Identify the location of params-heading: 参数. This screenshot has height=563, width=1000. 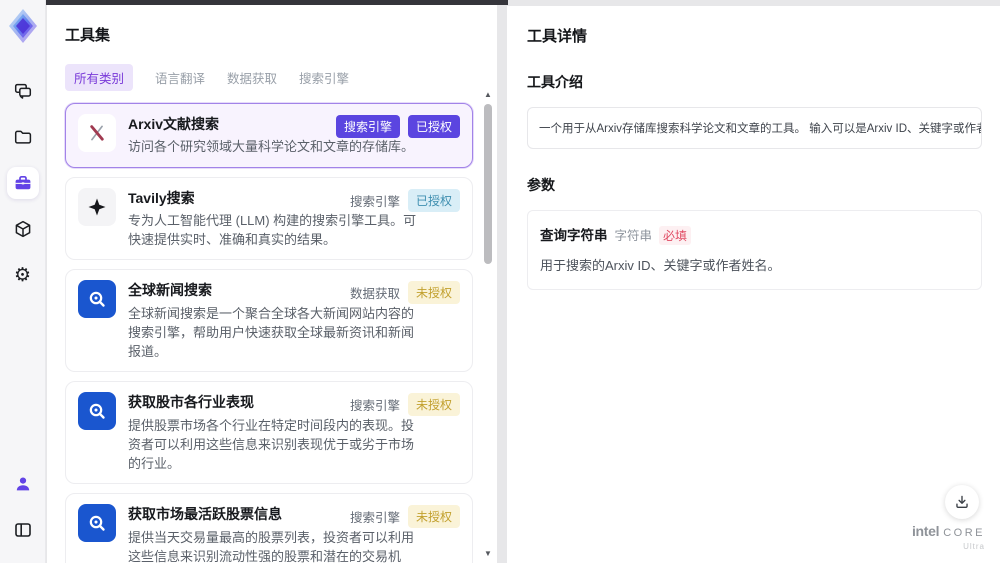
(541, 185).